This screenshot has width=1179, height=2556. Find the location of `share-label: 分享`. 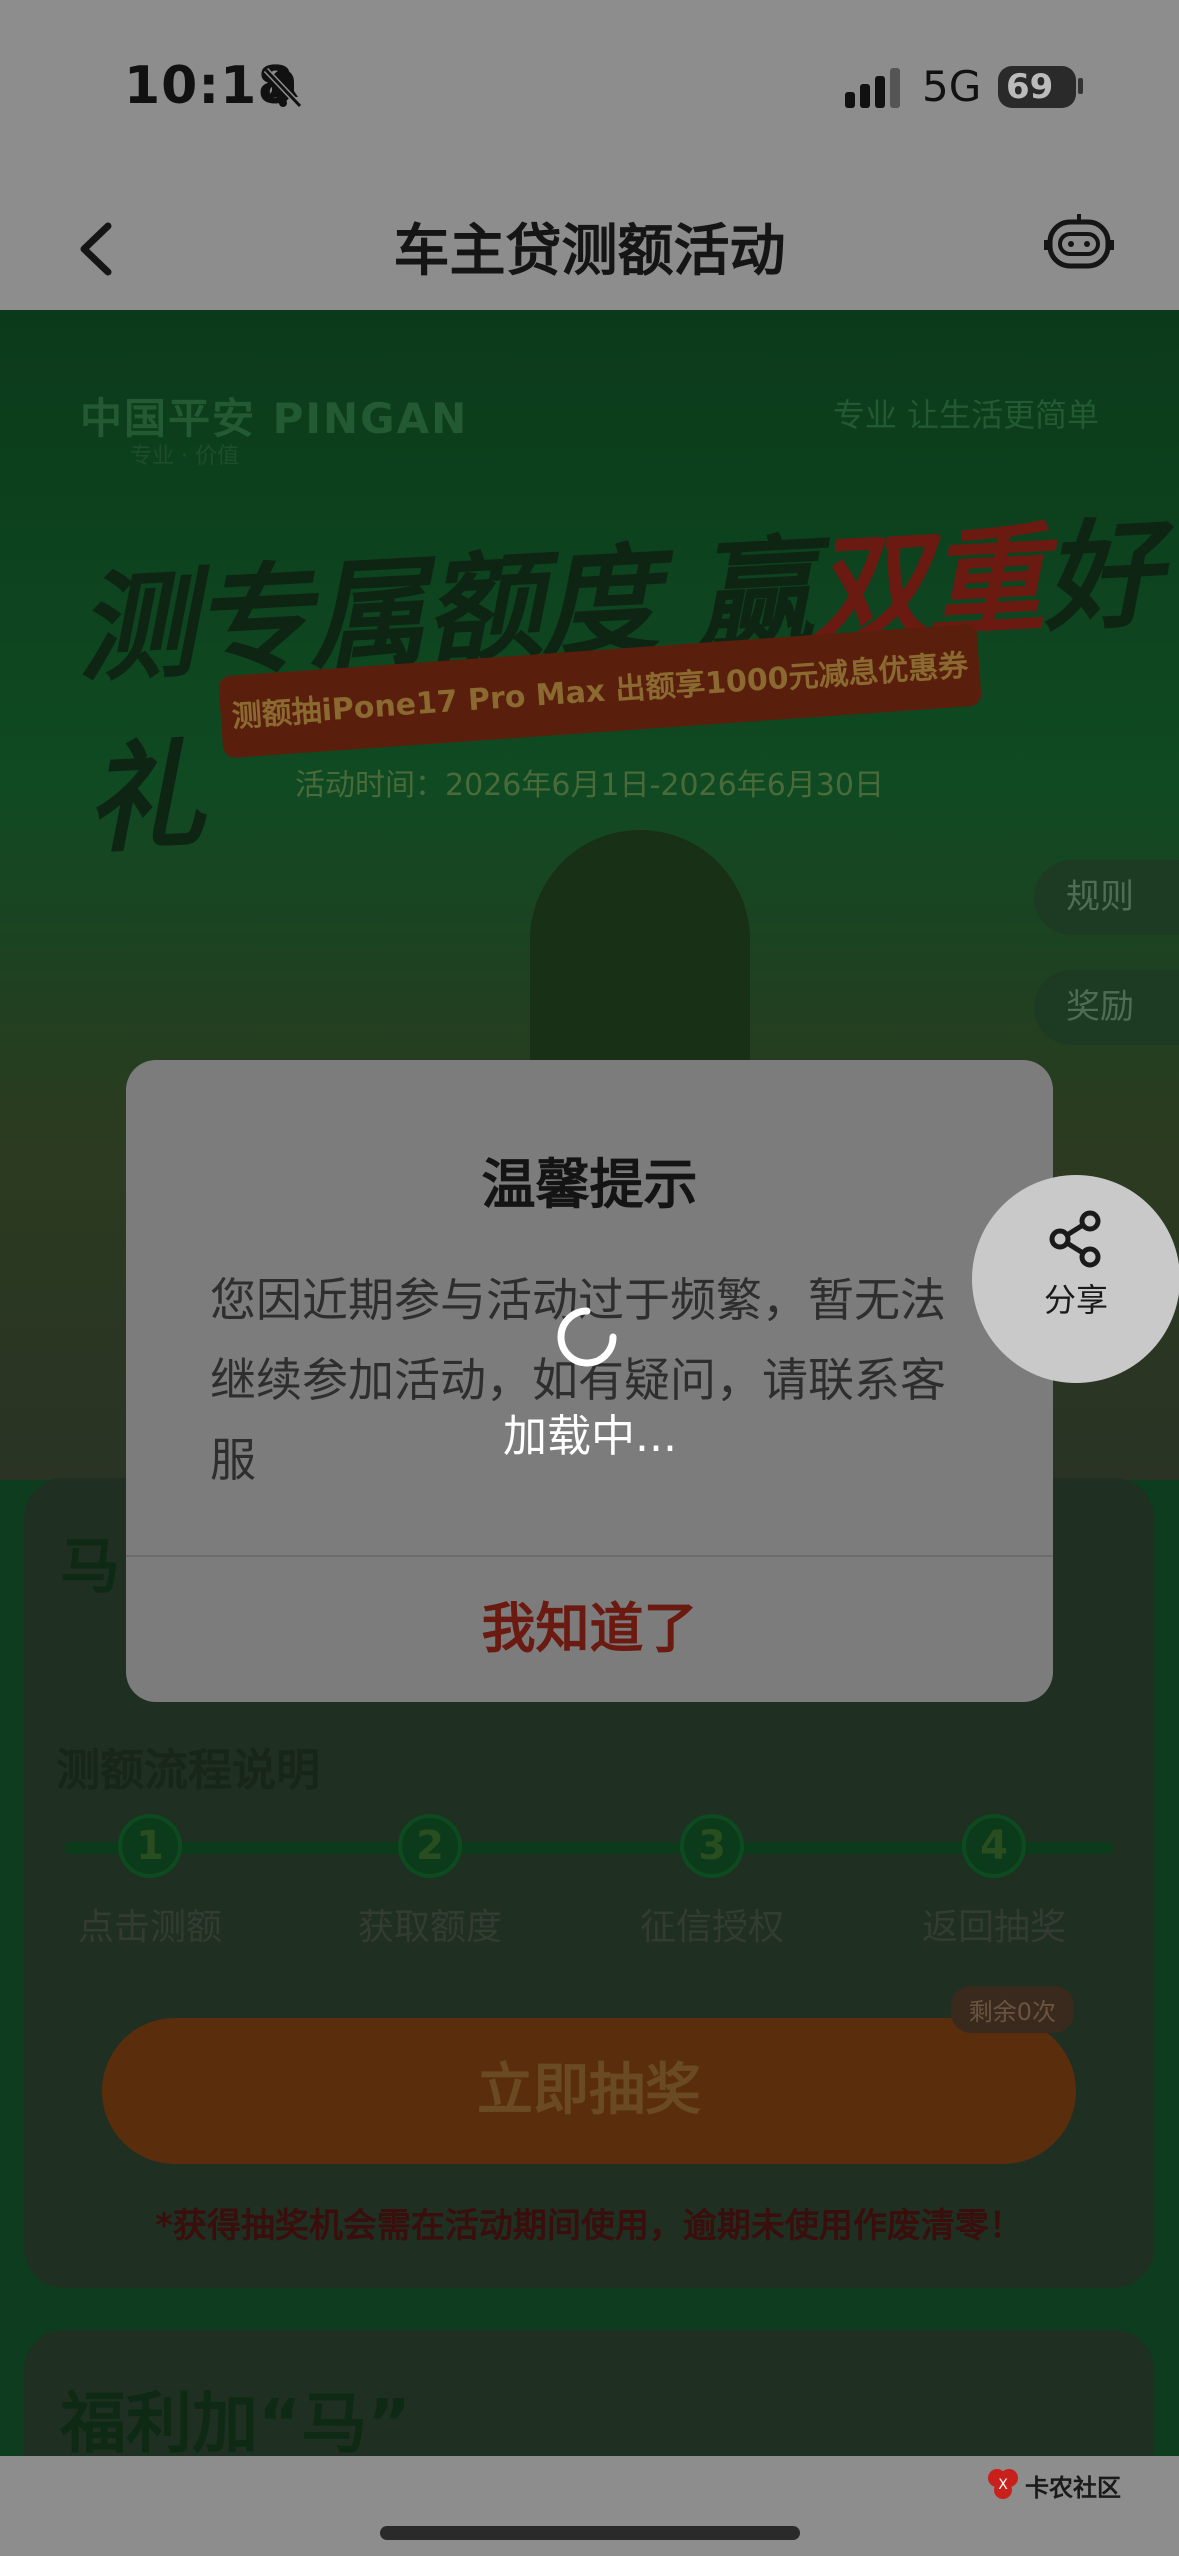

share-label: 分享 is located at coordinates (1075, 1300).